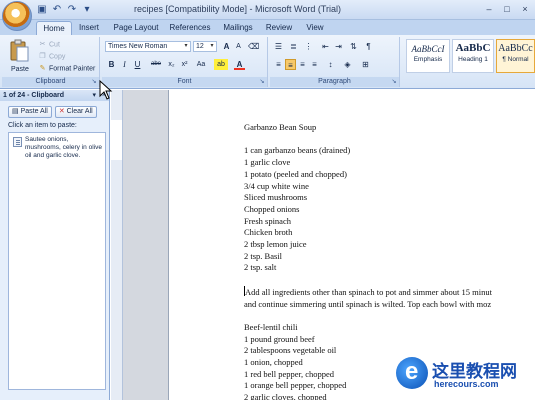  What do you see at coordinates (226, 46) in the screenshot?
I see `grow-font-button: A` at bounding box center [226, 46].